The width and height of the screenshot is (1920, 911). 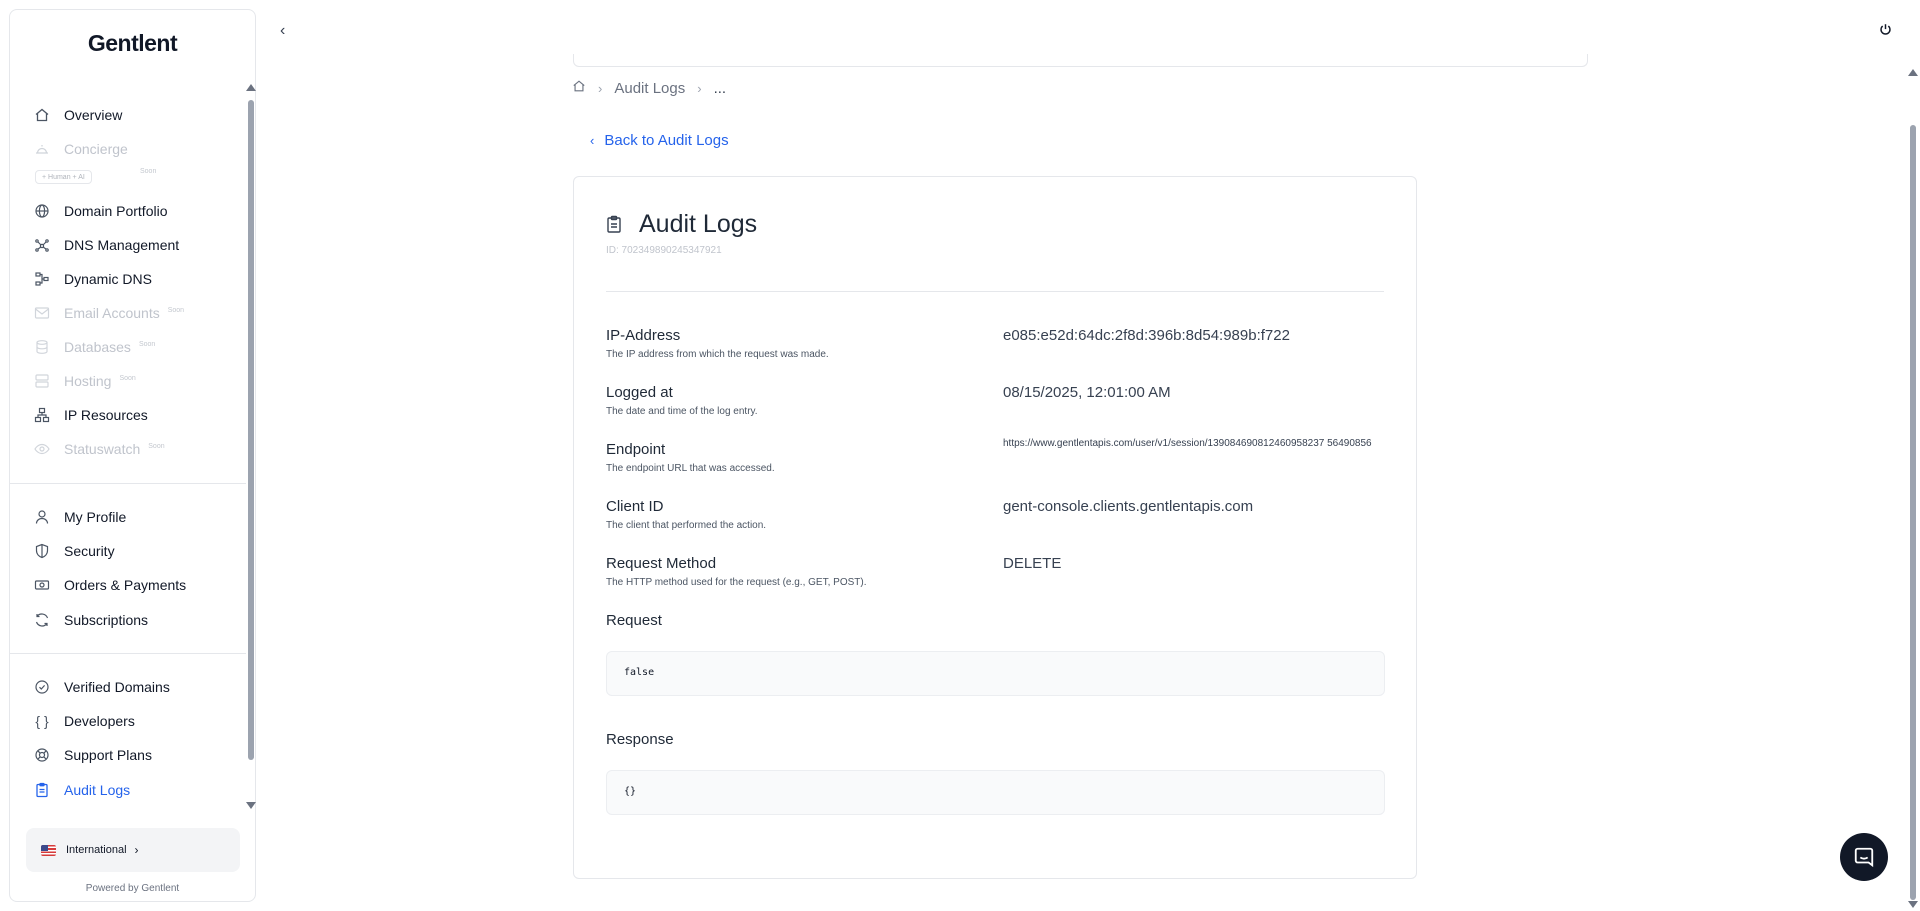 I want to click on logo-text: entlent, so click(x=141, y=43).